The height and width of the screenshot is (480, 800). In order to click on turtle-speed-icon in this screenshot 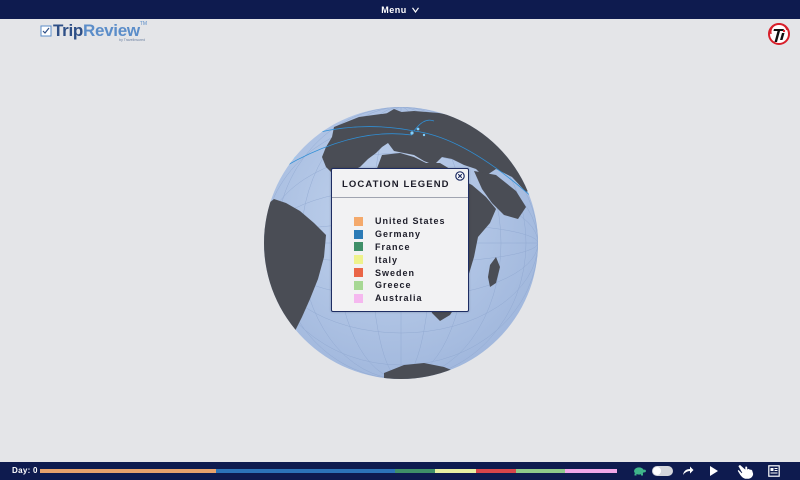, I will do `click(639, 471)`.